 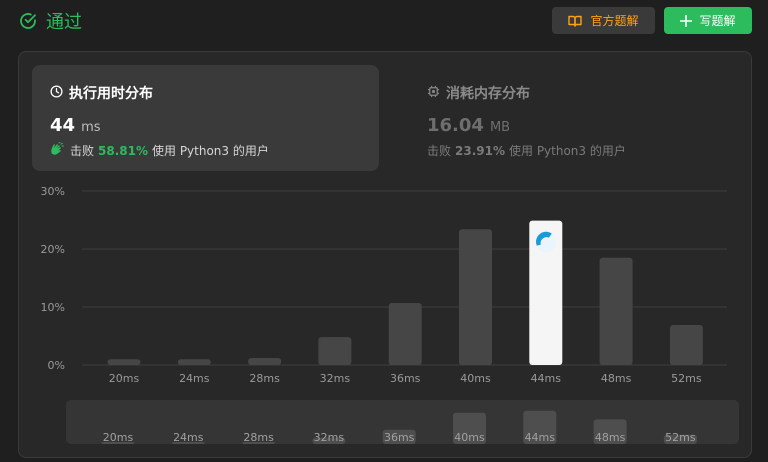 What do you see at coordinates (399, 437) in the screenshot?
I see `minimap-tick-label: 36ms` at bounding box center [399, 437].